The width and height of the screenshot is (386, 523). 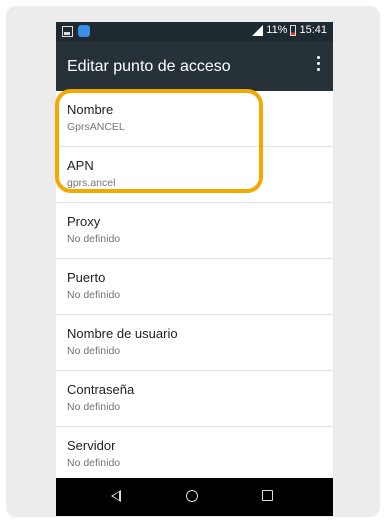 What do you see at coordinates (277, 30) in the screenshot?
I see `battery-percent: 11%` at bounding box center [277, 30].